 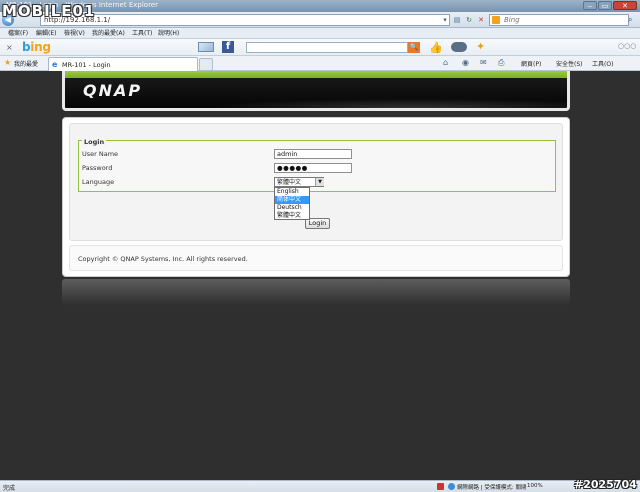 I want to click on panel-reflection, so click(x=316, y=292).